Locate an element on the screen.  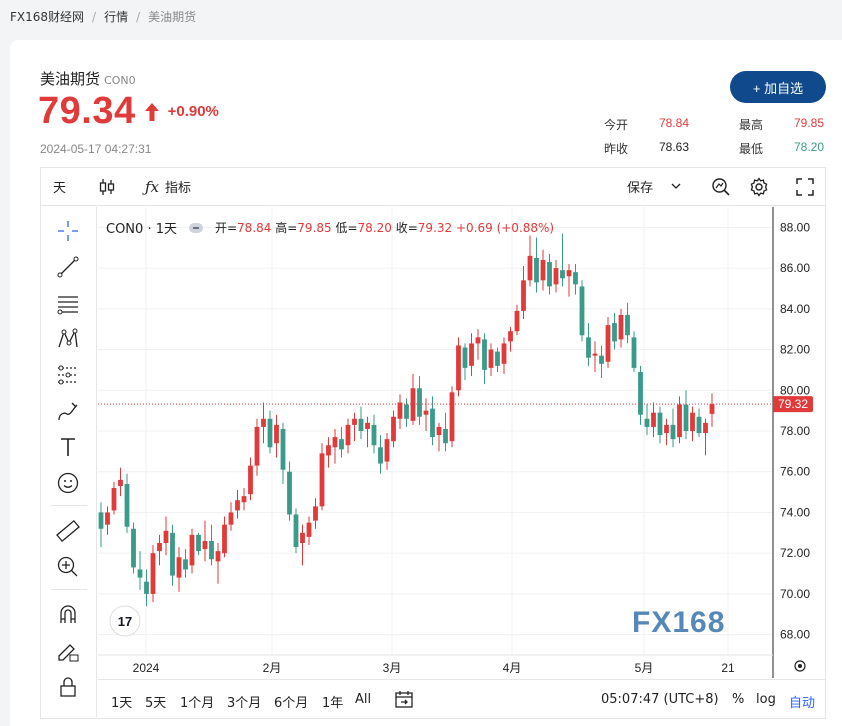
chart-toolbar: 天 ƒx 指标 保存 is located at coordinates (433, 187).